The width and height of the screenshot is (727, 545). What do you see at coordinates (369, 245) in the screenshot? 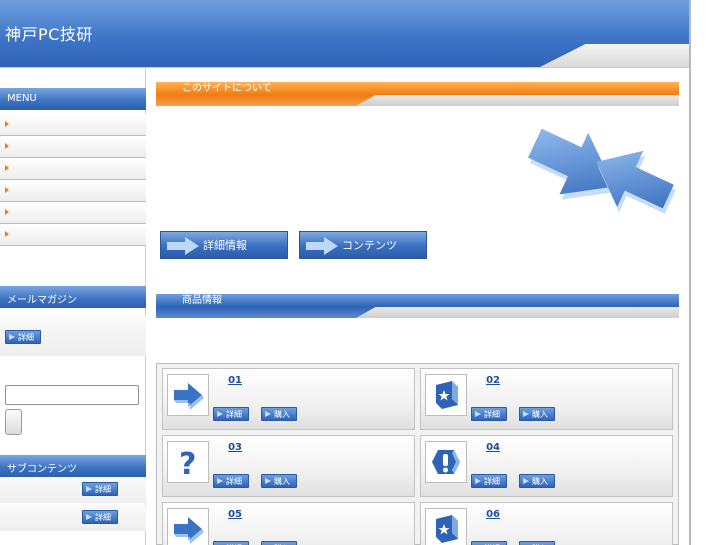
I see `contents-button-label: コンテンツ` at bounding box center [369, 245].